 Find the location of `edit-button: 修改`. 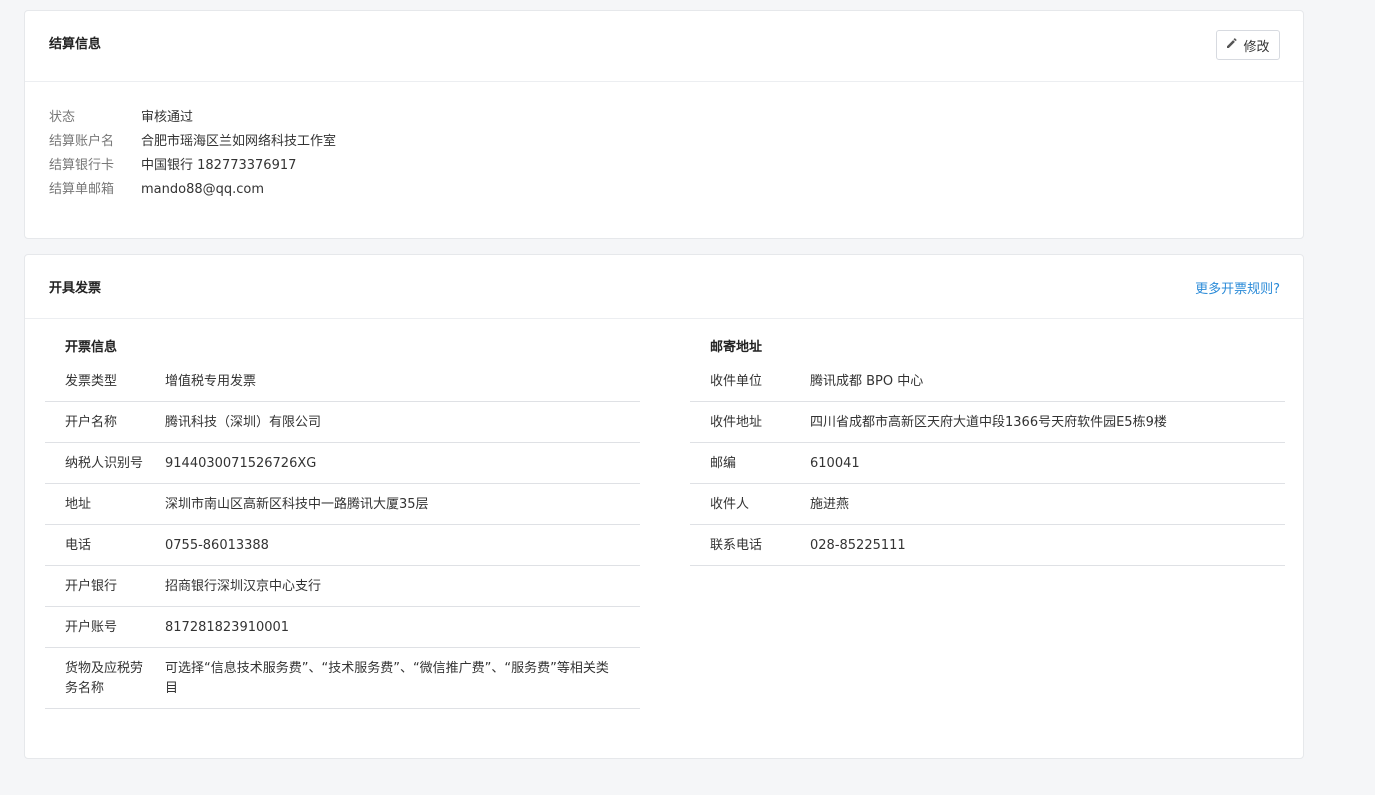

edit-button: 修改 is located at coordinates (1248, 45).